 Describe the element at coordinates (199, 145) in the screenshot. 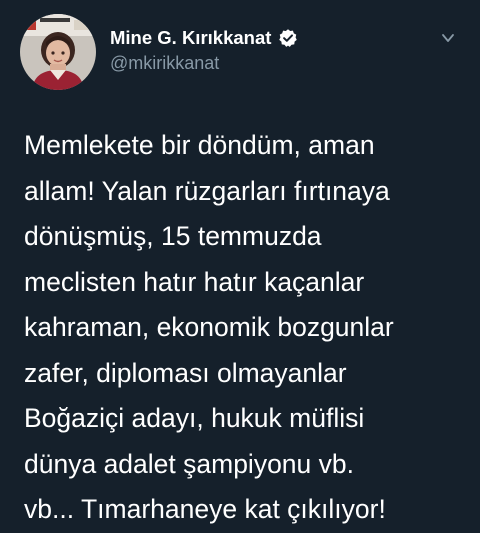

I see `tweet-text-line: Memlekete bir döndüm, aman` at that location.